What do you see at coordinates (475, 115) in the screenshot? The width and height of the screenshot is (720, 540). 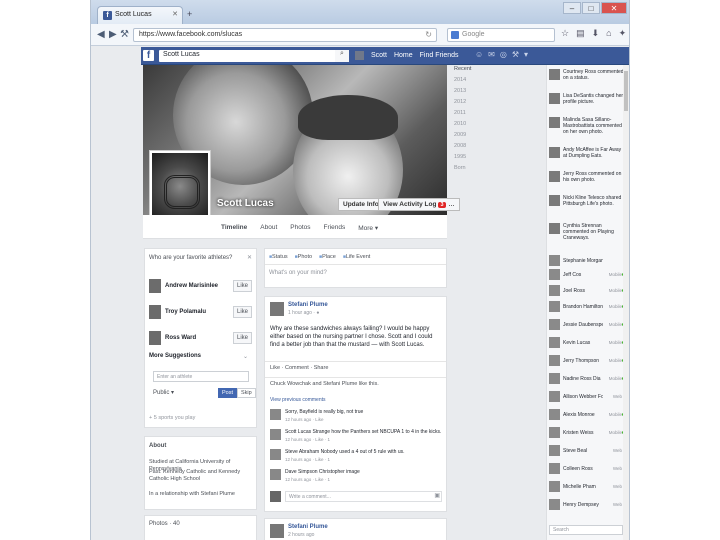 I see `year-item: 2011` at bounding box center [475, 115].